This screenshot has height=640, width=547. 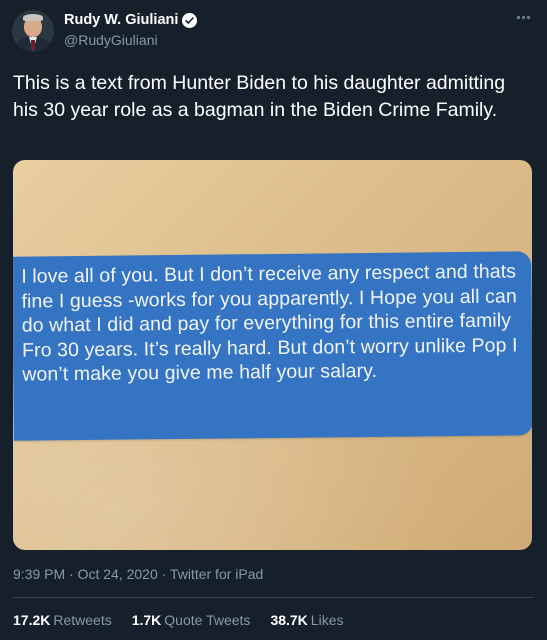 I want to click on avatar, so click(x=33, y=31).